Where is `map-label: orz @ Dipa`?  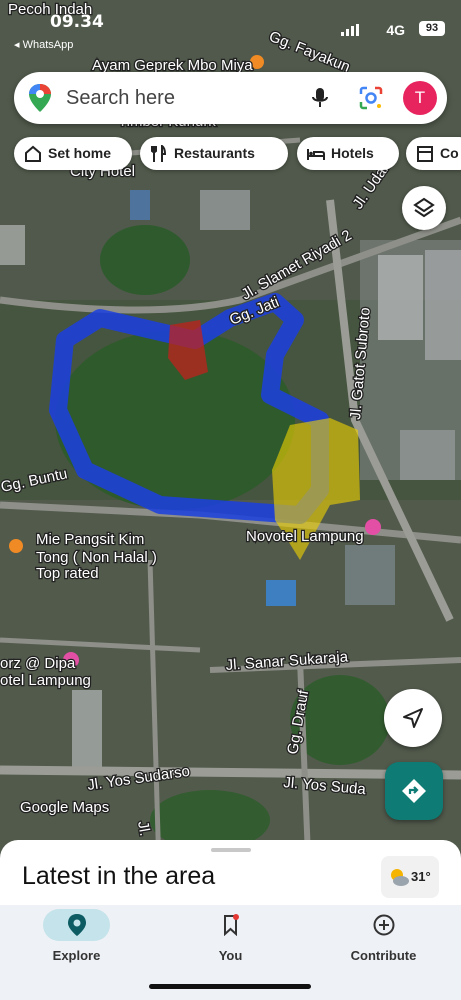
map-label: orz @ Dipa is located at coordinates (38, 663).